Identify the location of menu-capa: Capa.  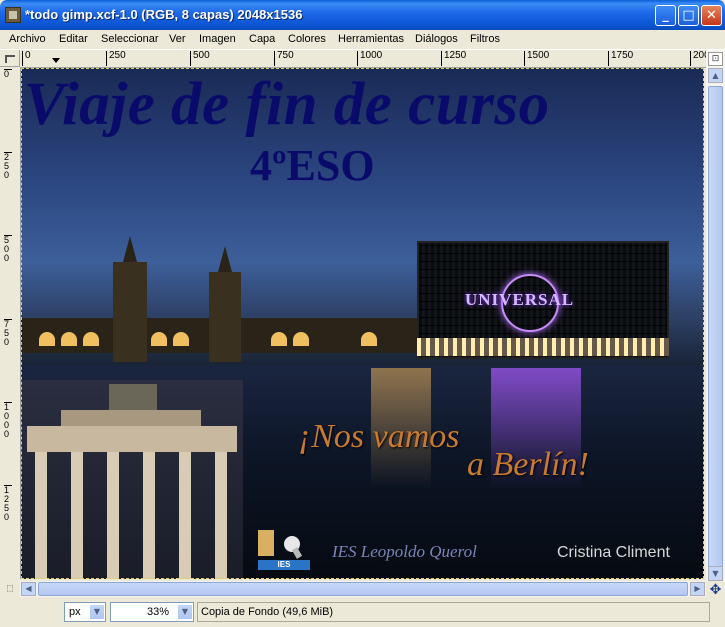
(262, 39).